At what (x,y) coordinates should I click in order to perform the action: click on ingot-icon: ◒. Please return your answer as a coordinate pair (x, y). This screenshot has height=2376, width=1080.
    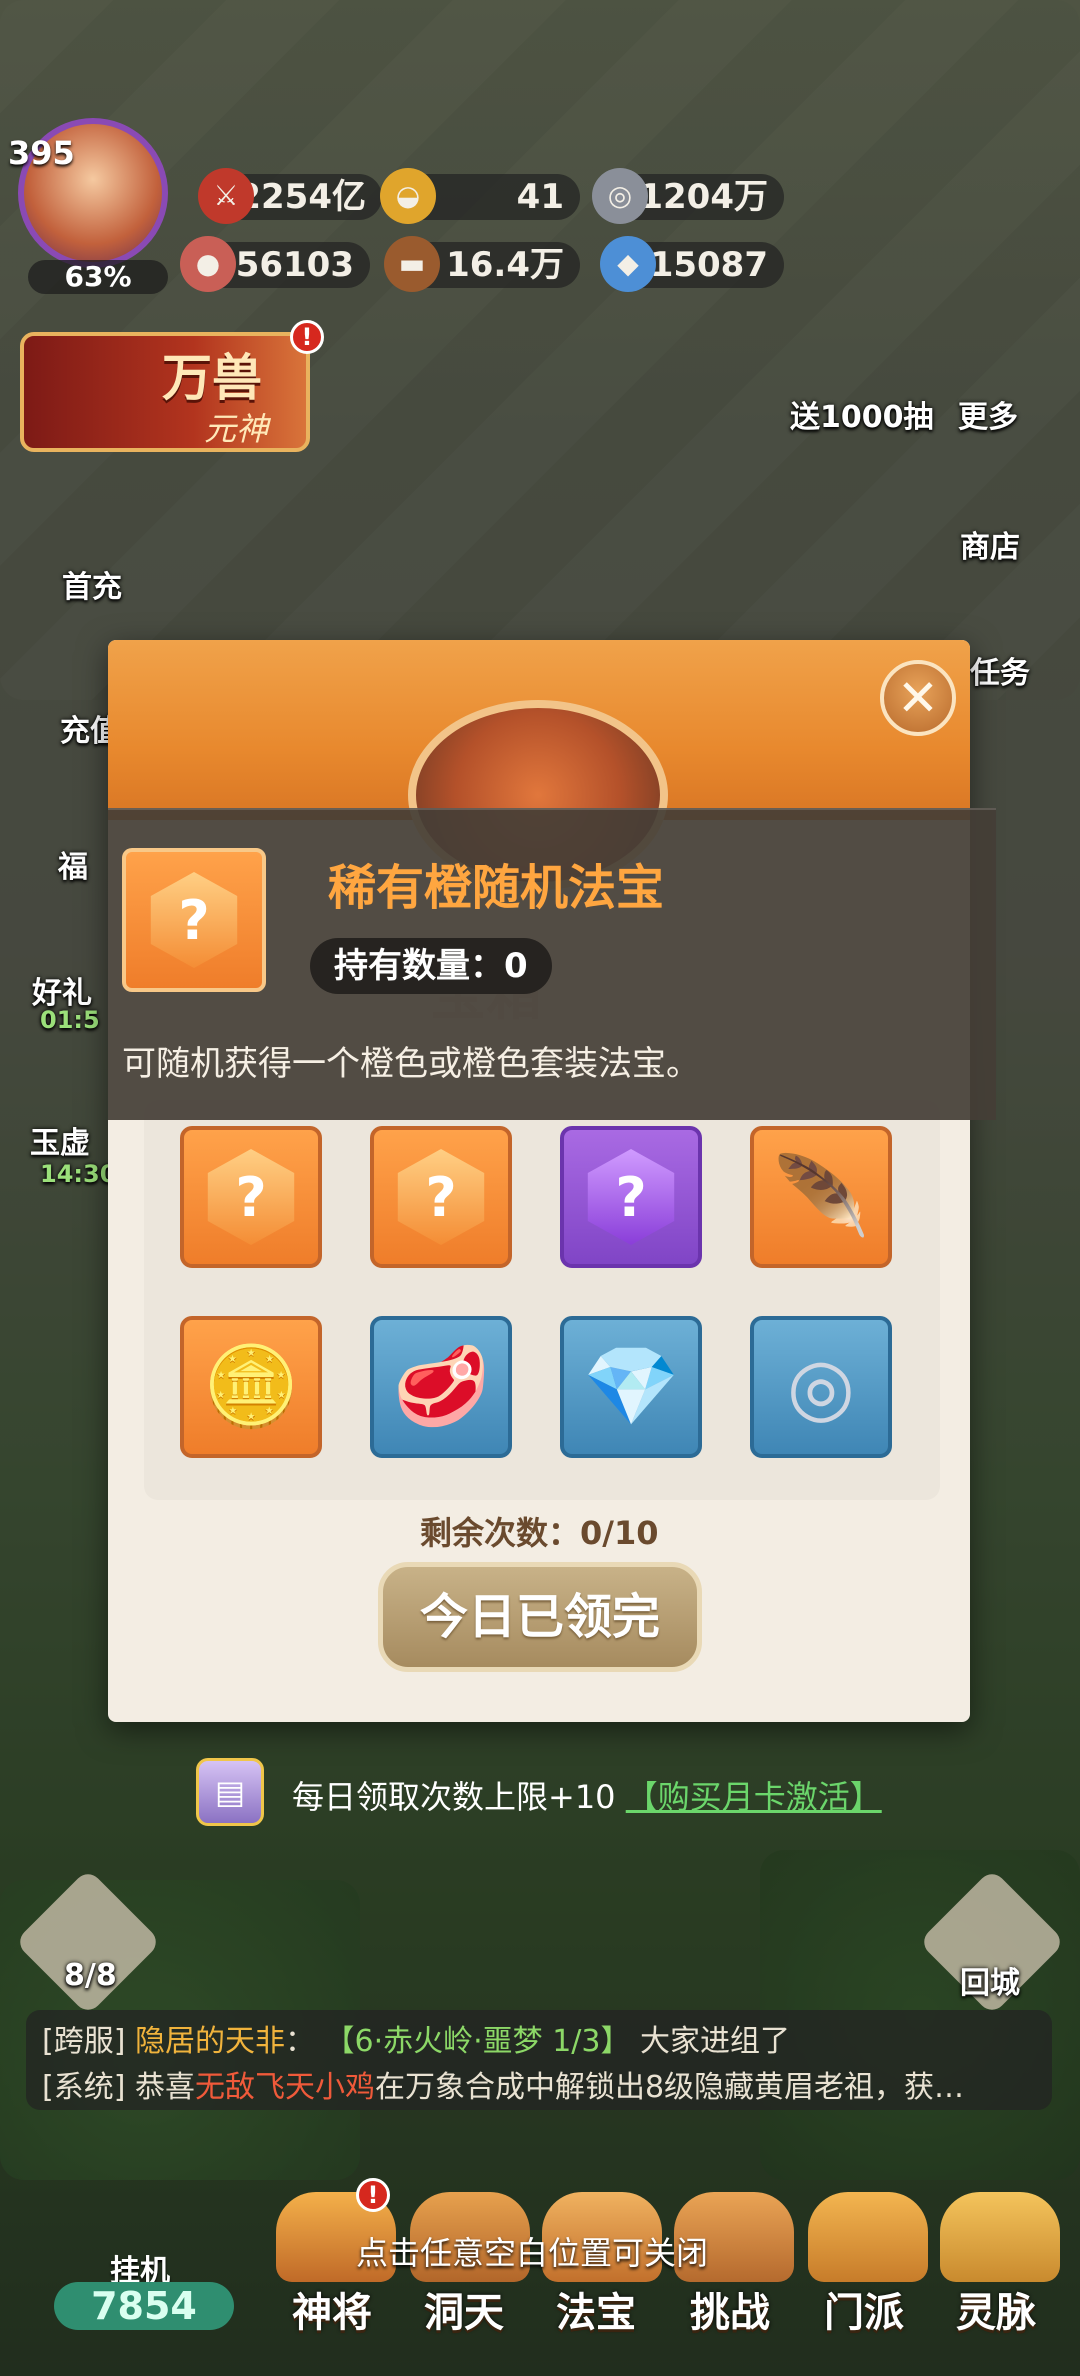
    Looking at the image, I should click on (408, 196).